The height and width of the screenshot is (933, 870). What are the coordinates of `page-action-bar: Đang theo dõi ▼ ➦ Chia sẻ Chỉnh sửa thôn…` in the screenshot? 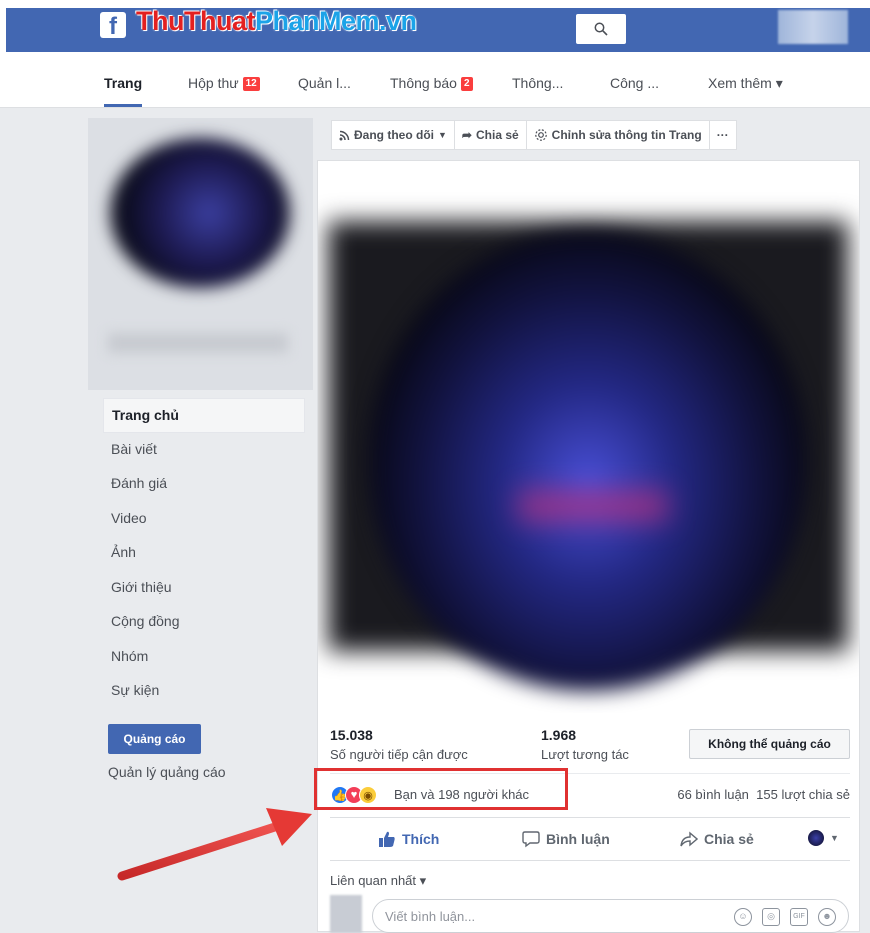 It's located at (534, 135).